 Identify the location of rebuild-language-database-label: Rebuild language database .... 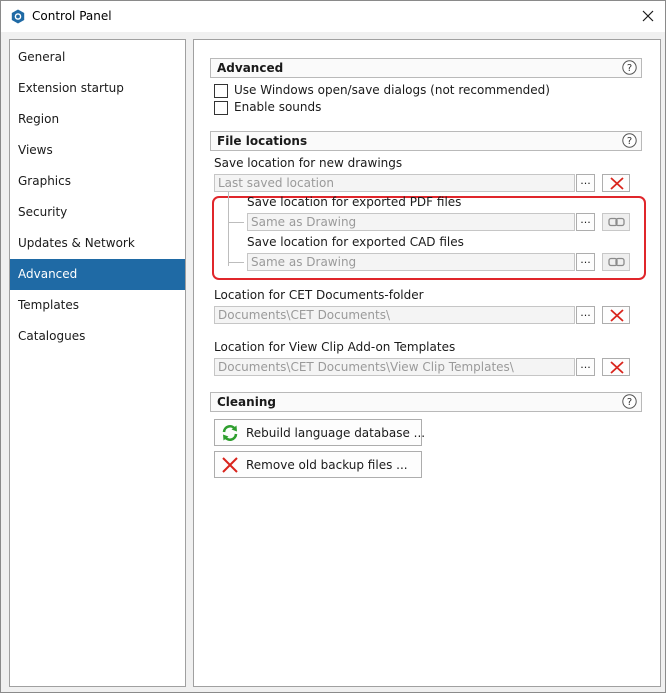
(336, 433).